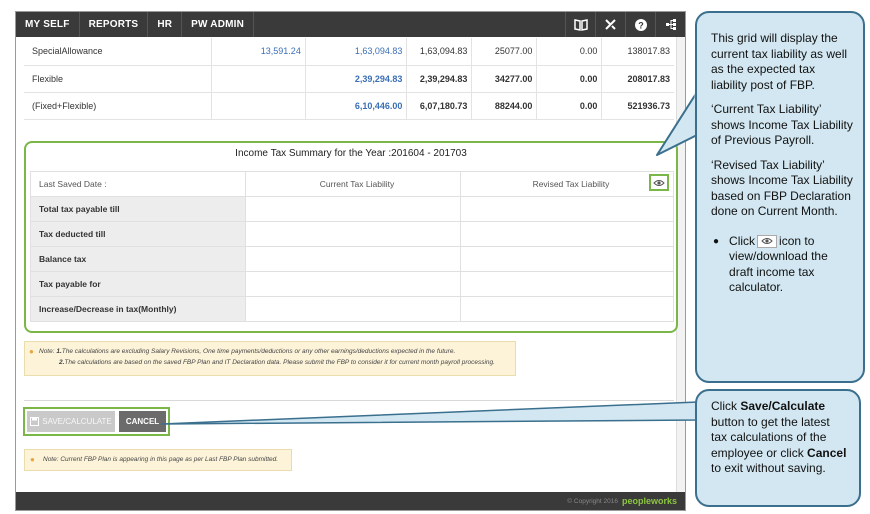 The width and height of the screenshot is (870, 514). Describe the element at coordinates (580, 24) in the screenshot. I see `book-icon` at that location.